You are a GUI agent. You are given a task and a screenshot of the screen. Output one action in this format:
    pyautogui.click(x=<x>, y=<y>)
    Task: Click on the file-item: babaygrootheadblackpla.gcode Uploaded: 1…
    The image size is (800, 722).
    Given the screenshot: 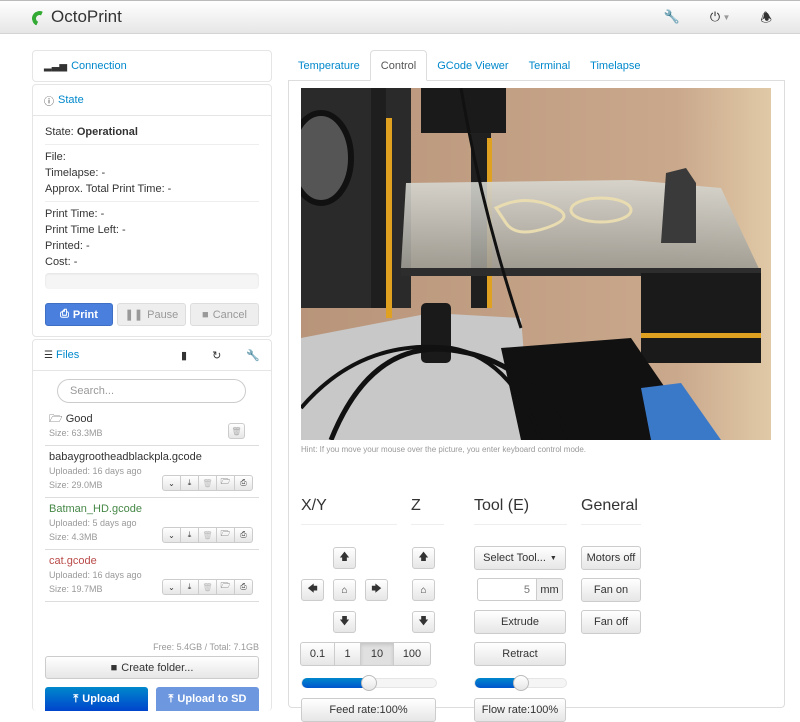 What is the action you would take?
    pyautogui.click(x=152, y=472)
    